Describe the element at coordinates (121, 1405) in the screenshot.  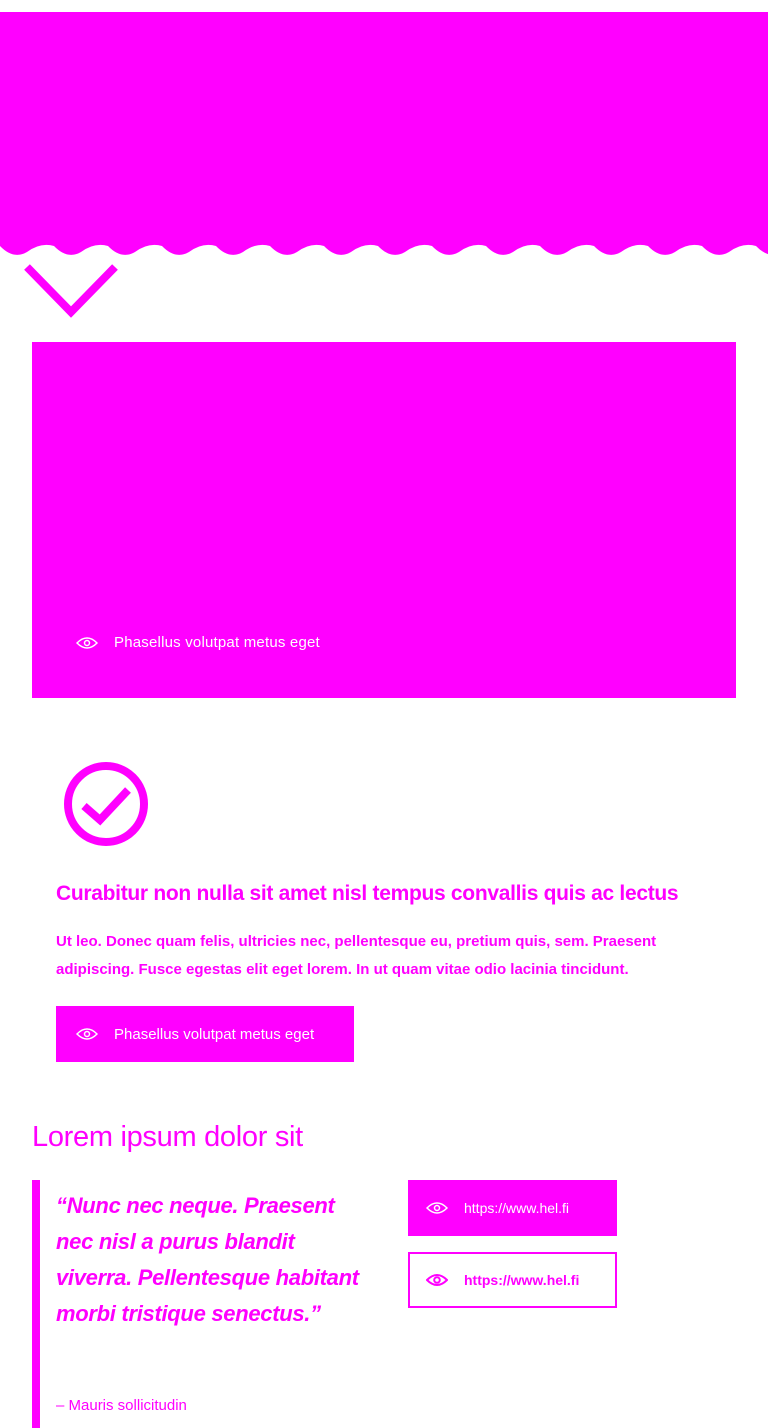
I see `quote-author: – Mauris sollicitudin` at that location.